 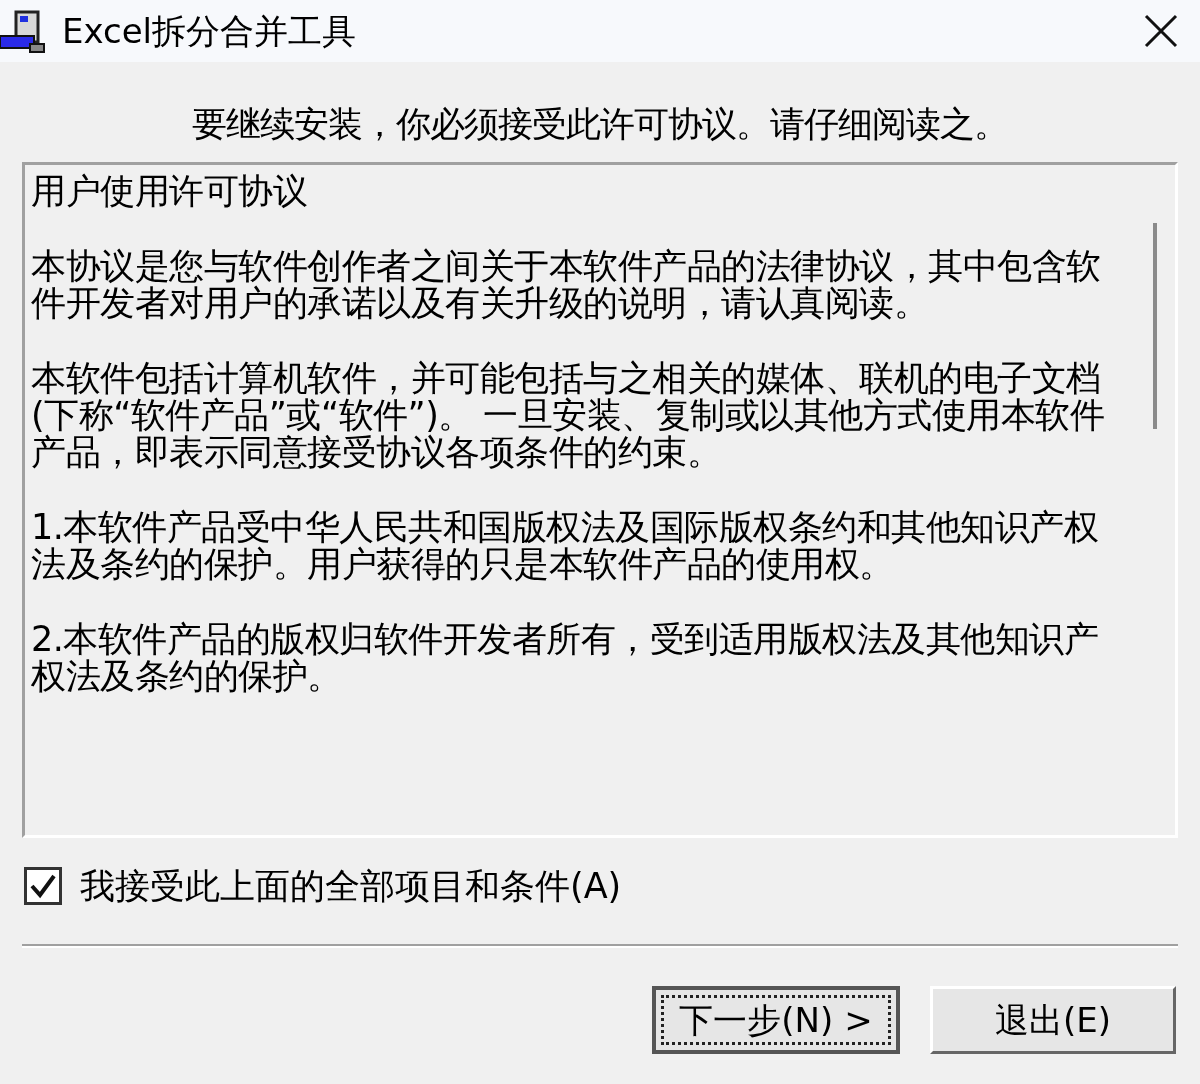 What do you see at coordinates (1053, 1020) in the screenshot?
I see `exit-button: 退出(E)` at bounding box center [1053, 1020].